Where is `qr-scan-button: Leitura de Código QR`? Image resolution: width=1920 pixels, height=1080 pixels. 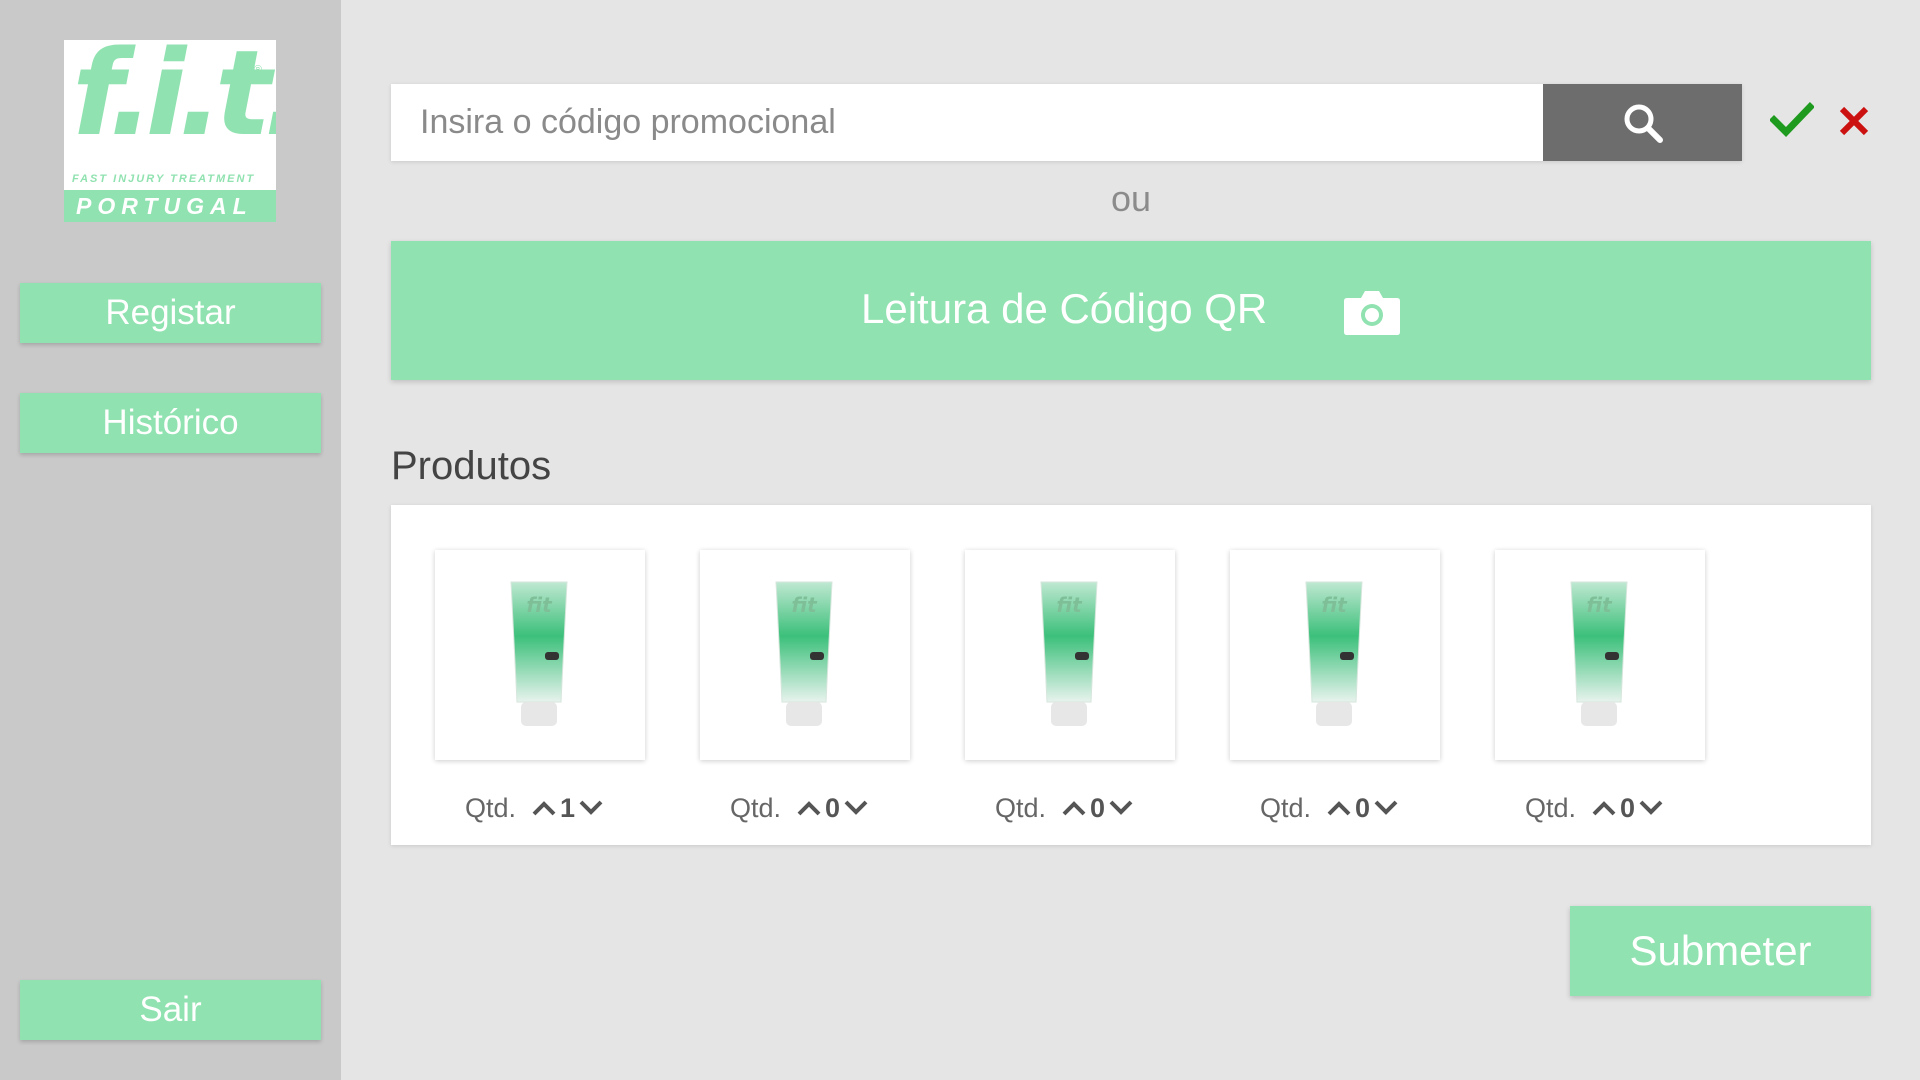 qr-scan-button: Leitura de Código QR is located at coordinates (1131, 310).